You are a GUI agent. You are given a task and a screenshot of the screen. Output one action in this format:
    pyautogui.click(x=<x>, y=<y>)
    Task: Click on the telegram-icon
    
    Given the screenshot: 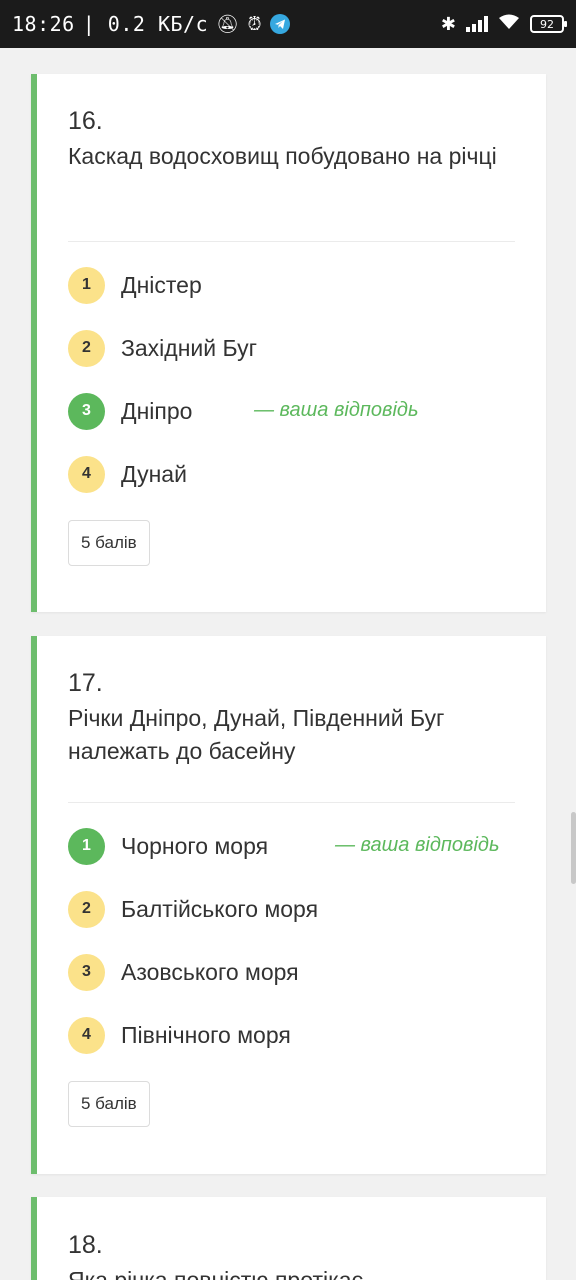 What is the action you would take?
    pyautogui.click(x=280, y=24)
    